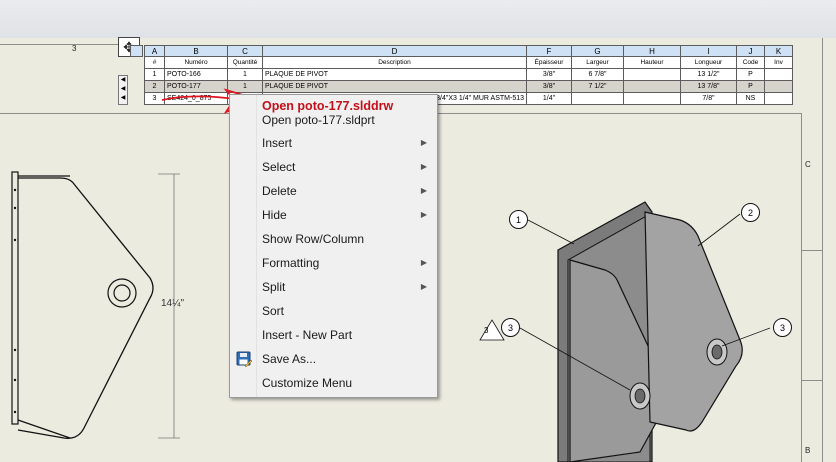 This screenshot has height=462, width=836. Describe the element at coordinates (708, 86) in the screenshot. I see `cell: 13 7/8"` at that location.